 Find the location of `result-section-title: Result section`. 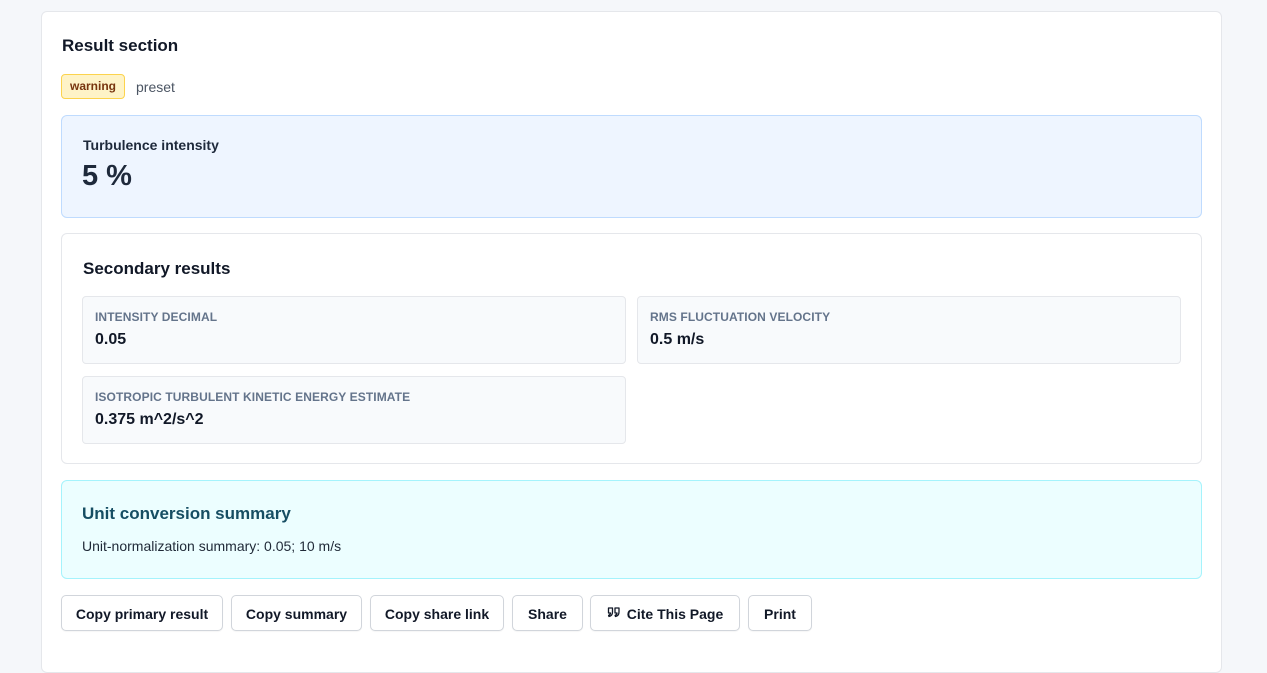

result-section-title: Result section is located at coordinates (120, 45).